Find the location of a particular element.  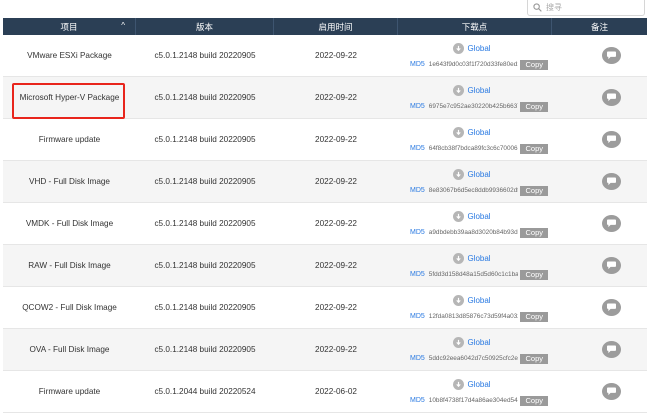

md5-hash: 8e83067b6d5ec8ddb9936602df26a is located at coordinates (473, 190).